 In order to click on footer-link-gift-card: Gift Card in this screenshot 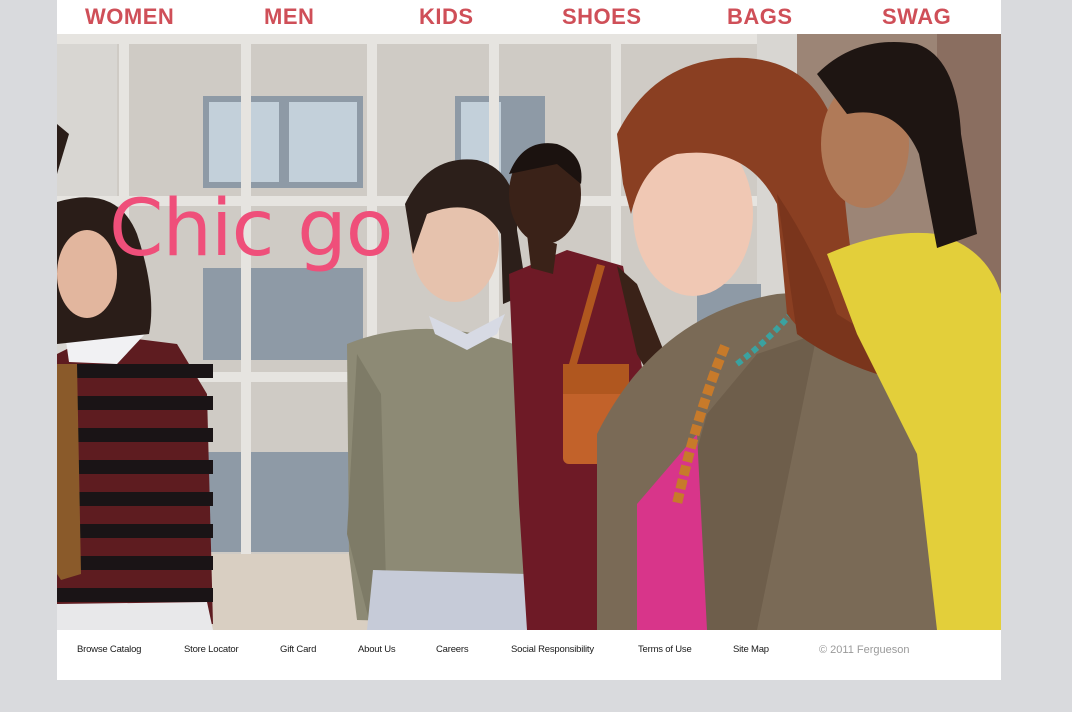, I will do `click(298, 649)`.